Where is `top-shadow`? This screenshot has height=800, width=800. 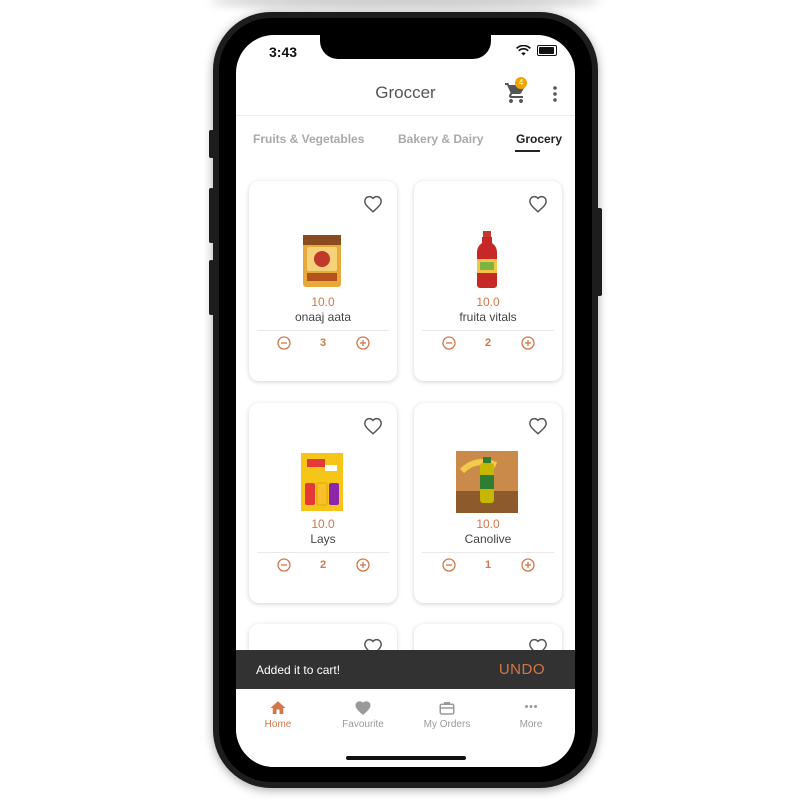
top-shadow is located at coordinates (405, 4).